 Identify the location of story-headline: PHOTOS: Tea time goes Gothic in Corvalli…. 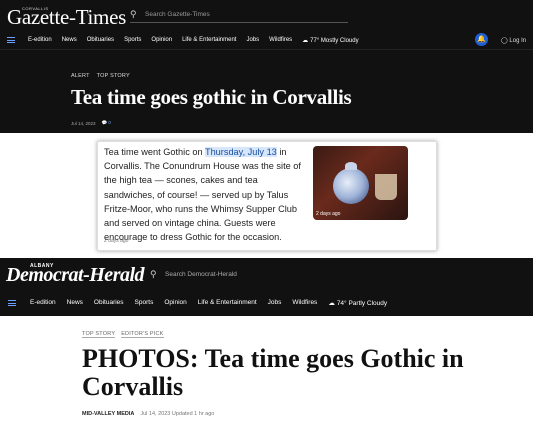
(273, 372).